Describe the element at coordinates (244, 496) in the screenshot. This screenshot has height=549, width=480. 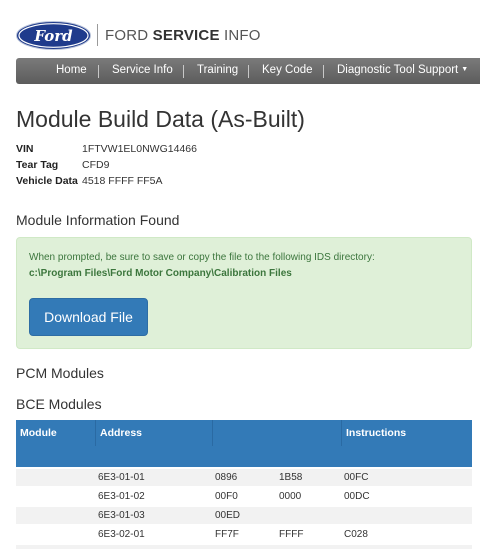
I see `table-row: 6E3-01-02 00F0 0000 00DC` at that location.